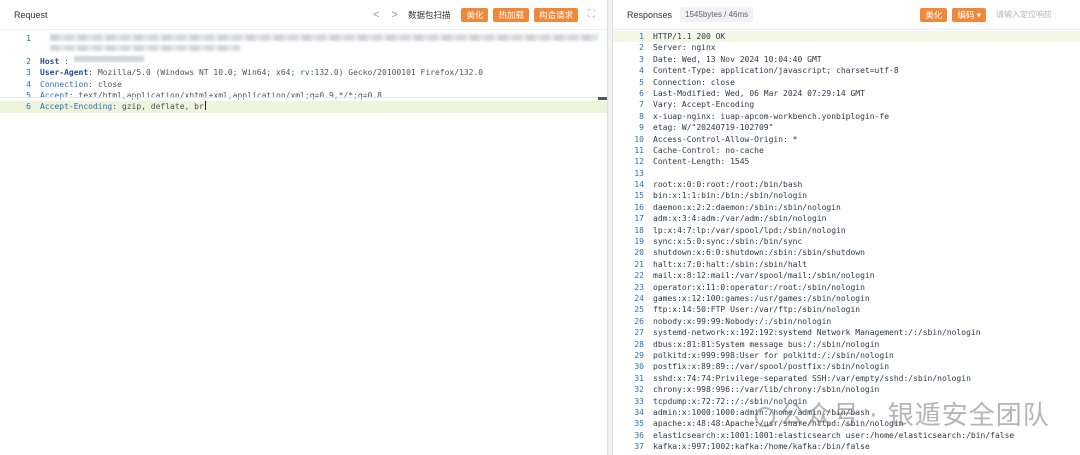 The height and width of the screenshot is (455, 1080). Describe the element at coordinates (704, 105) in the screenshot. I see `response-line-text: Vary: Accept-Encoding` at that location.